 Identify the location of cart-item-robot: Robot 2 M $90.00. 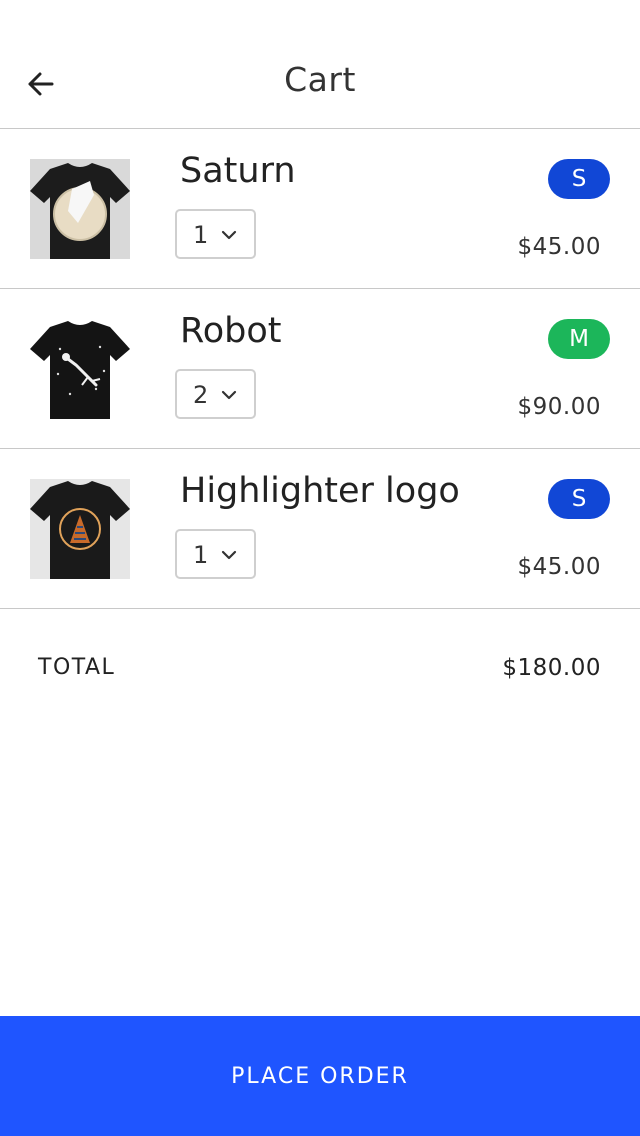
(320, 369).